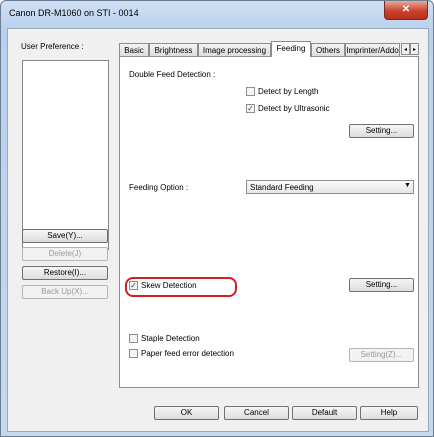 This screenshot has height=437, width=434. Describe the element at coordinates (186, 413) in the screenshot. I see `ok-button: OK` at that location.